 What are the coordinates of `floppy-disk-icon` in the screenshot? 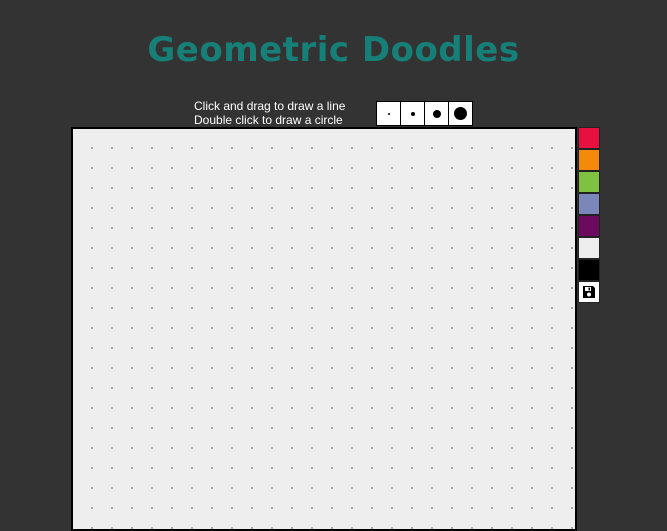 It's located at (589, 292).